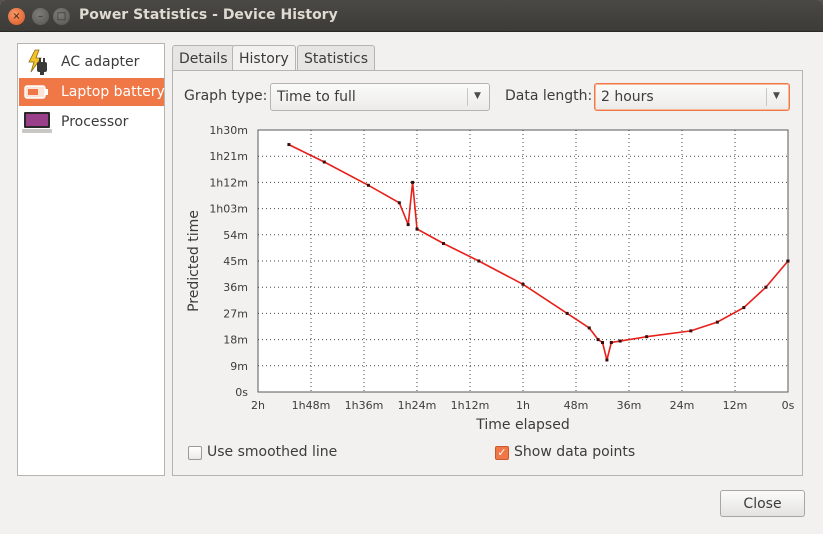 This screenshot has height=534, width=823. Describe the element at coordinates (113, 92) in the screenshot. I see `device-item-label: Laptop battery` at that location.